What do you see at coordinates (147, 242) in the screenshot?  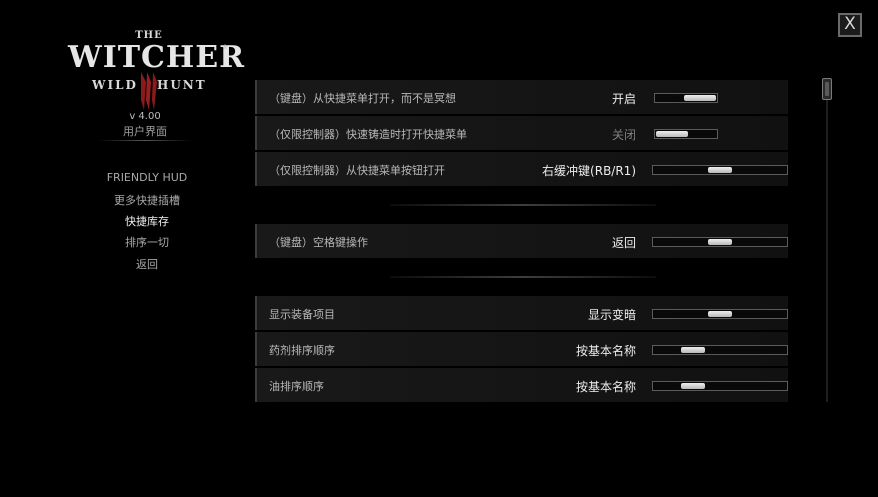 I see `nav-item-sort-everything: 排序一切` at bounding box center [147, 242].